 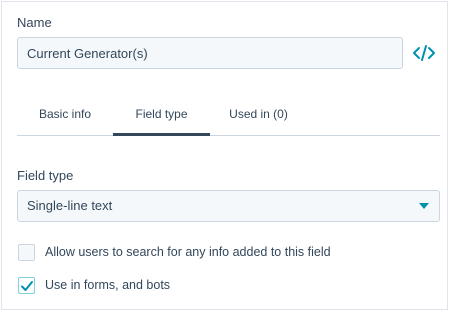 What do you see at coordinates (424, 206) in the screenshot?
I see `caret-down-icon` at bounding box center [424, 206].